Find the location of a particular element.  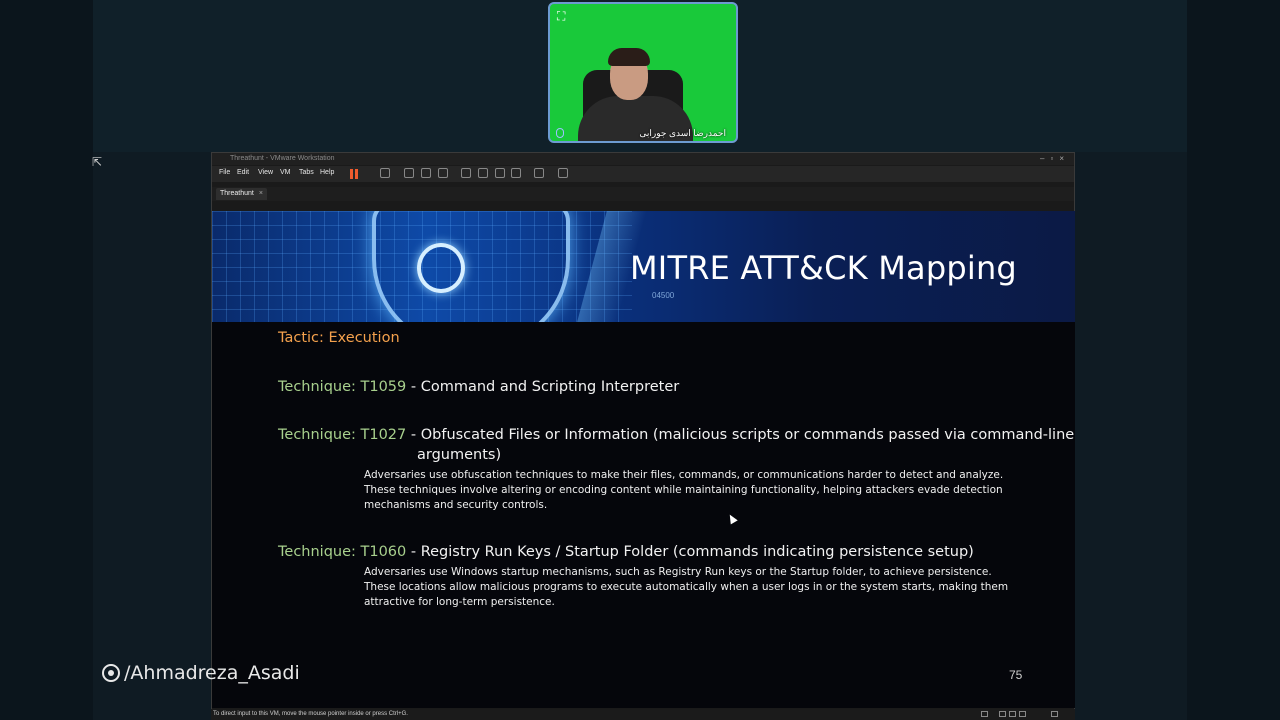

pause-icon is located at coordinates (354, 174).